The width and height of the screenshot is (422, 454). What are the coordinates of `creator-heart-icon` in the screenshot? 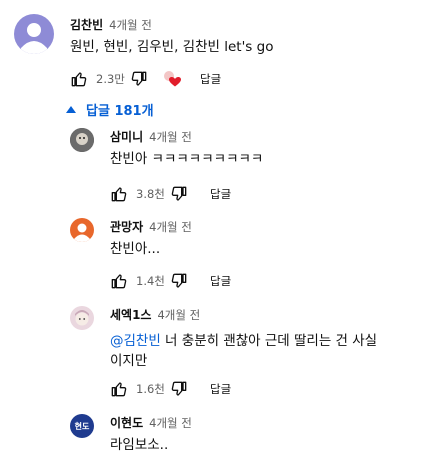 It's located at (173, 79).